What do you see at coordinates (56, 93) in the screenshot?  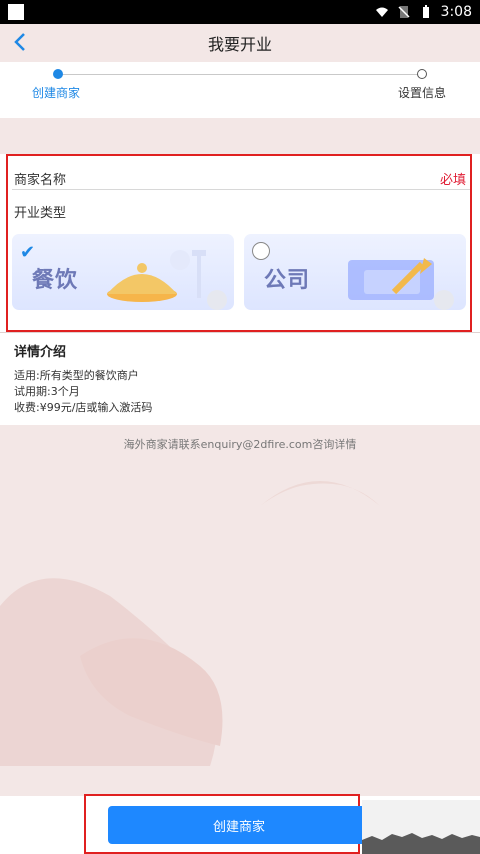 I see `step-1-label: 创建商家` at bounding box center [56, 93].